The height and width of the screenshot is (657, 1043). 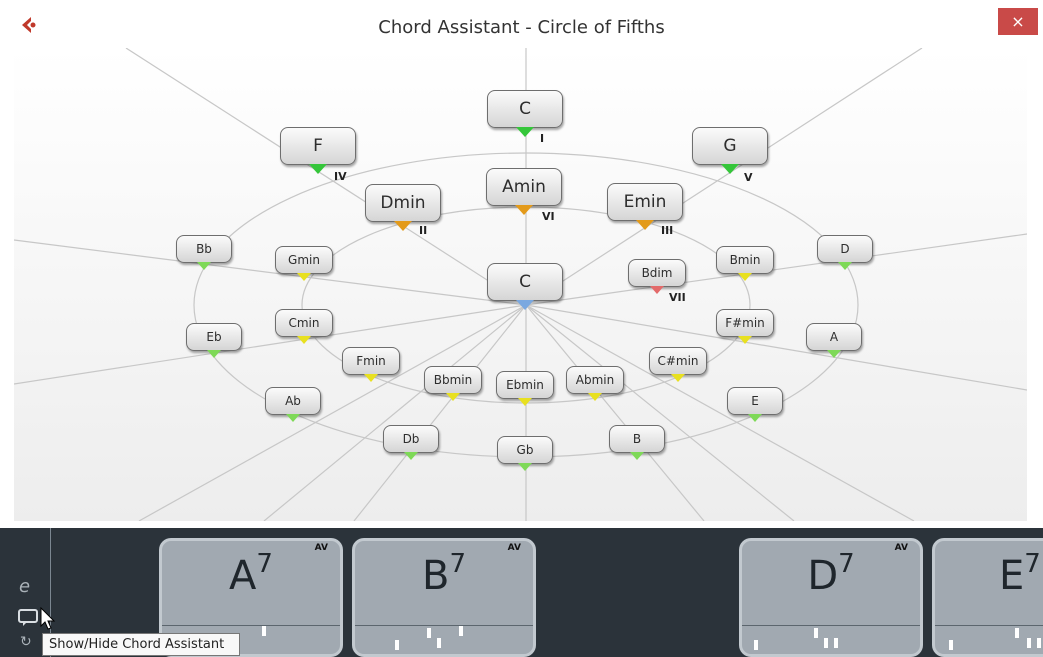 I want to click on chord-label: Bmin, so click(x=745, y=260).